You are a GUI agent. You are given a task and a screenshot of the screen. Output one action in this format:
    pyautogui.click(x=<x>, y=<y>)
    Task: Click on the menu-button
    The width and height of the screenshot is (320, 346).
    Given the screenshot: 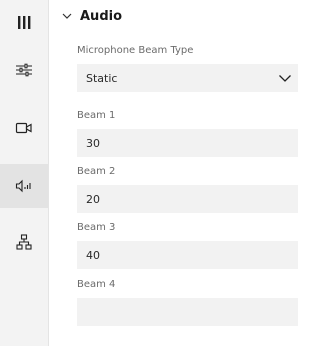 What is the action you would take?
    pyautogui.click(x=24, y=22)
    